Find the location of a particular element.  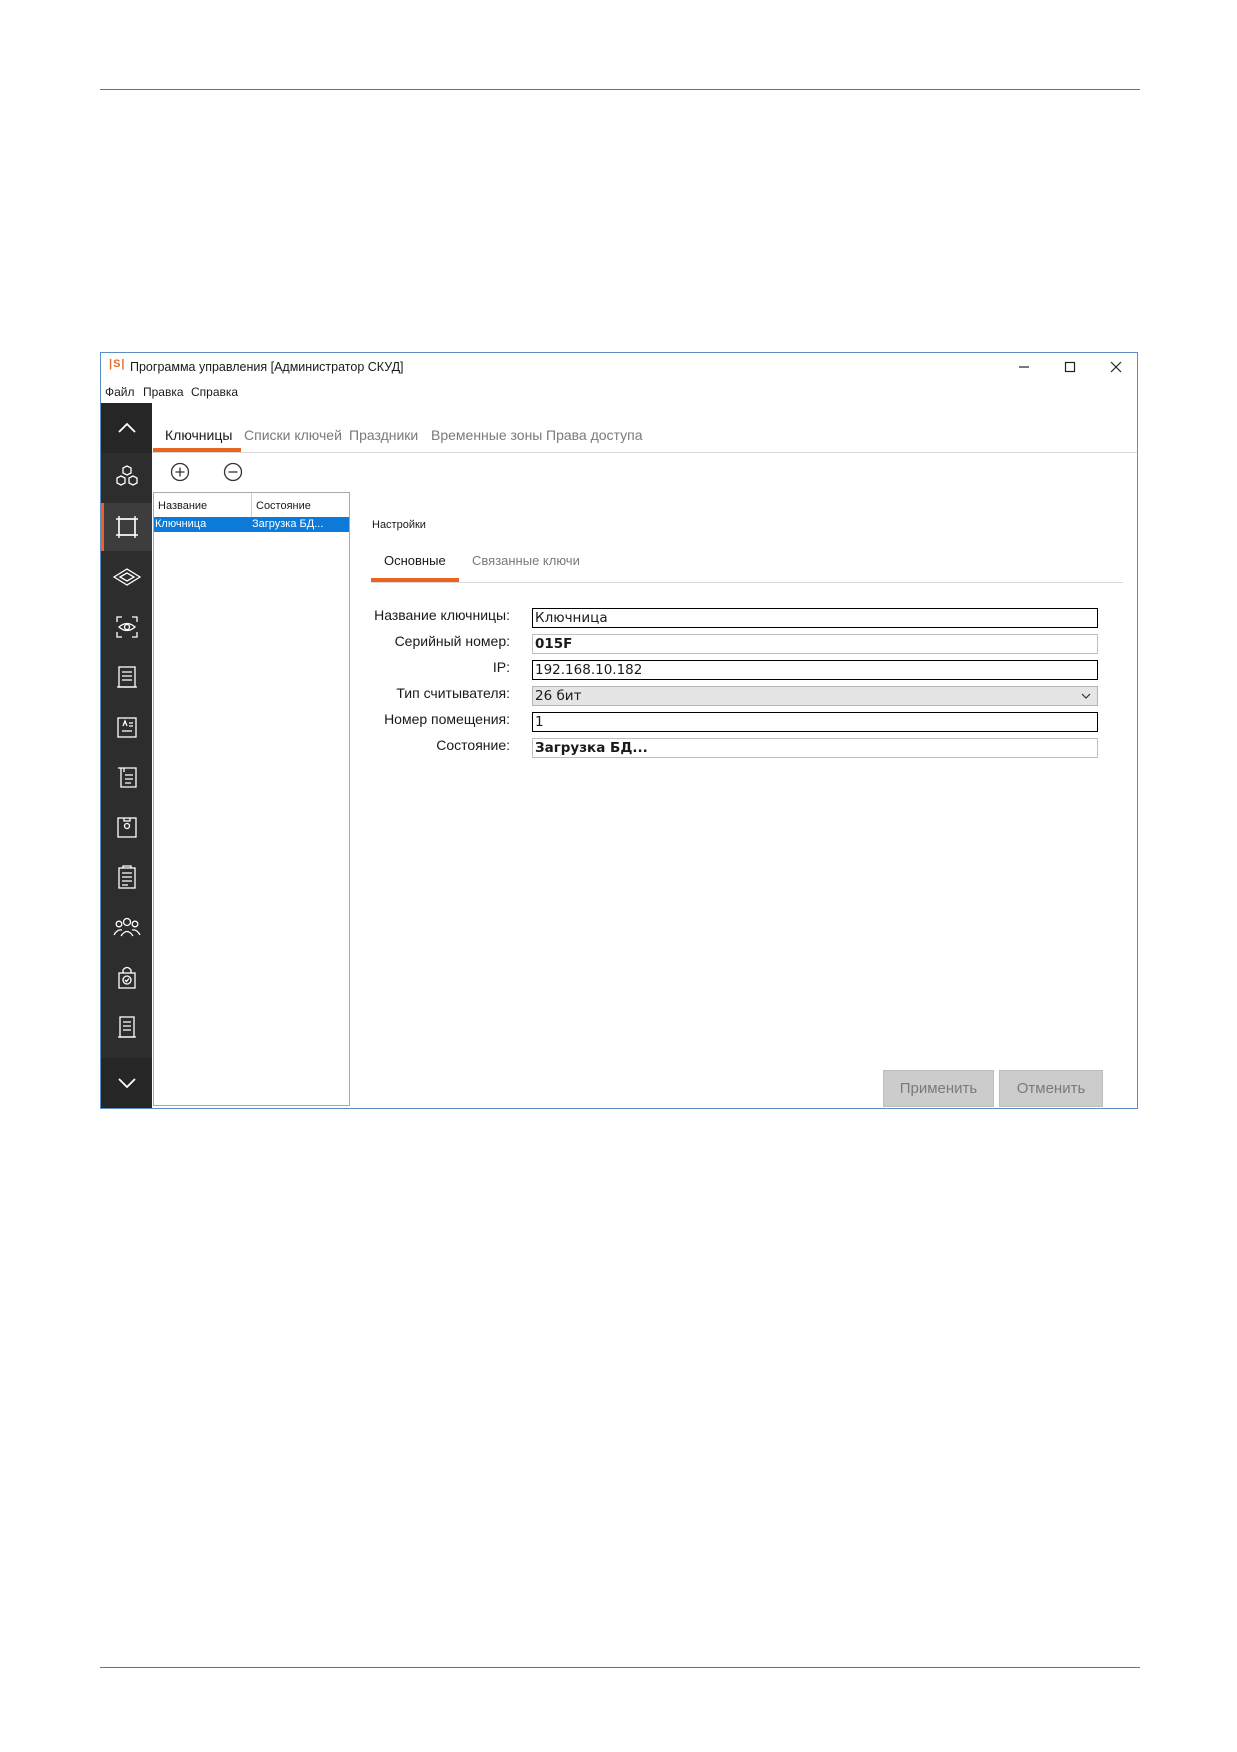

settings-heading: Настройки is located at coordinates (399, 525).